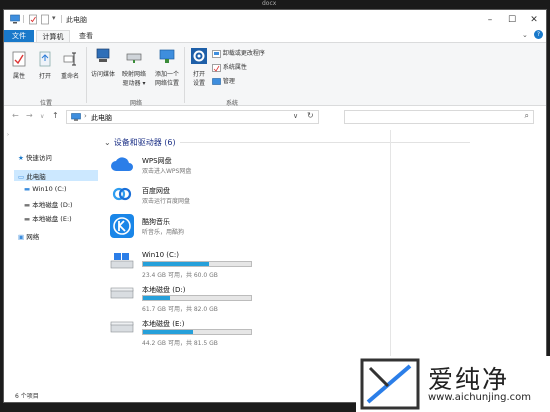 This screenshot has width=550, height=412. Describe the element at coordinates (390, 384) in the screenshot. I see `watermark-logo-icon` at that location.